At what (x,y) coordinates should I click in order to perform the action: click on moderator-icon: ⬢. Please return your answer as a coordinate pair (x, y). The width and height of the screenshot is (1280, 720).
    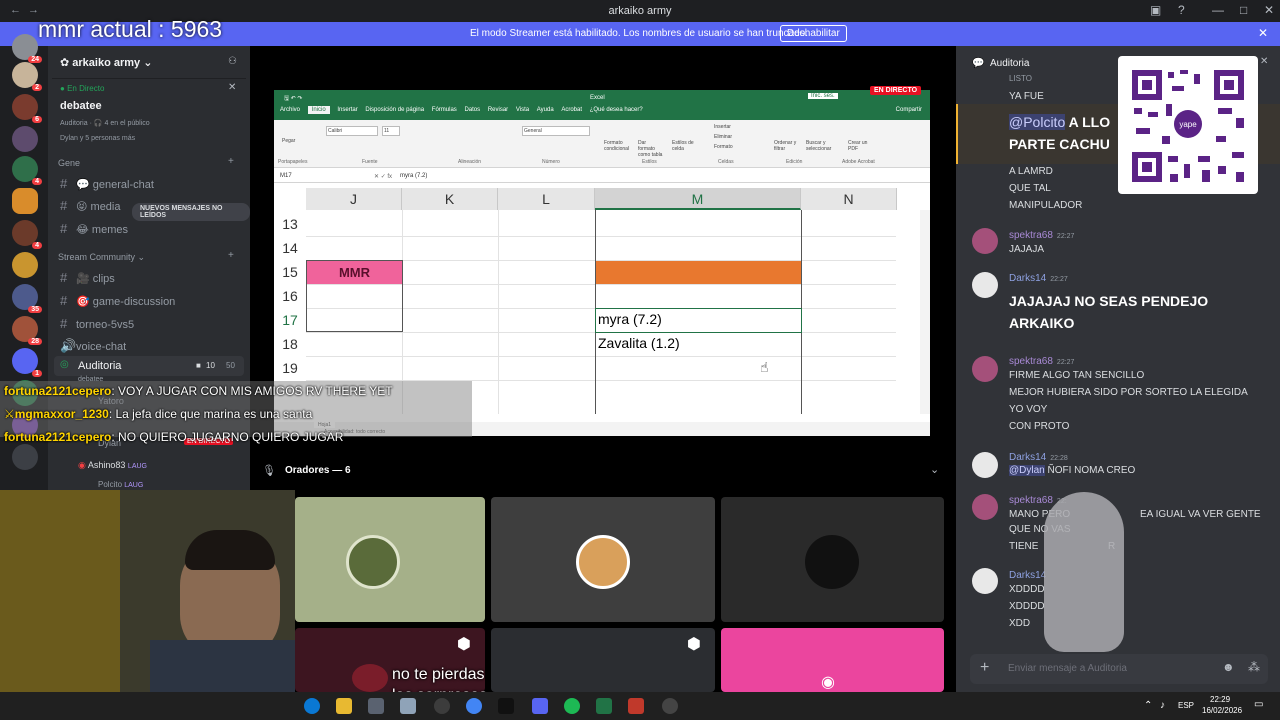
    Looking at the image, I should click on (464, 644).